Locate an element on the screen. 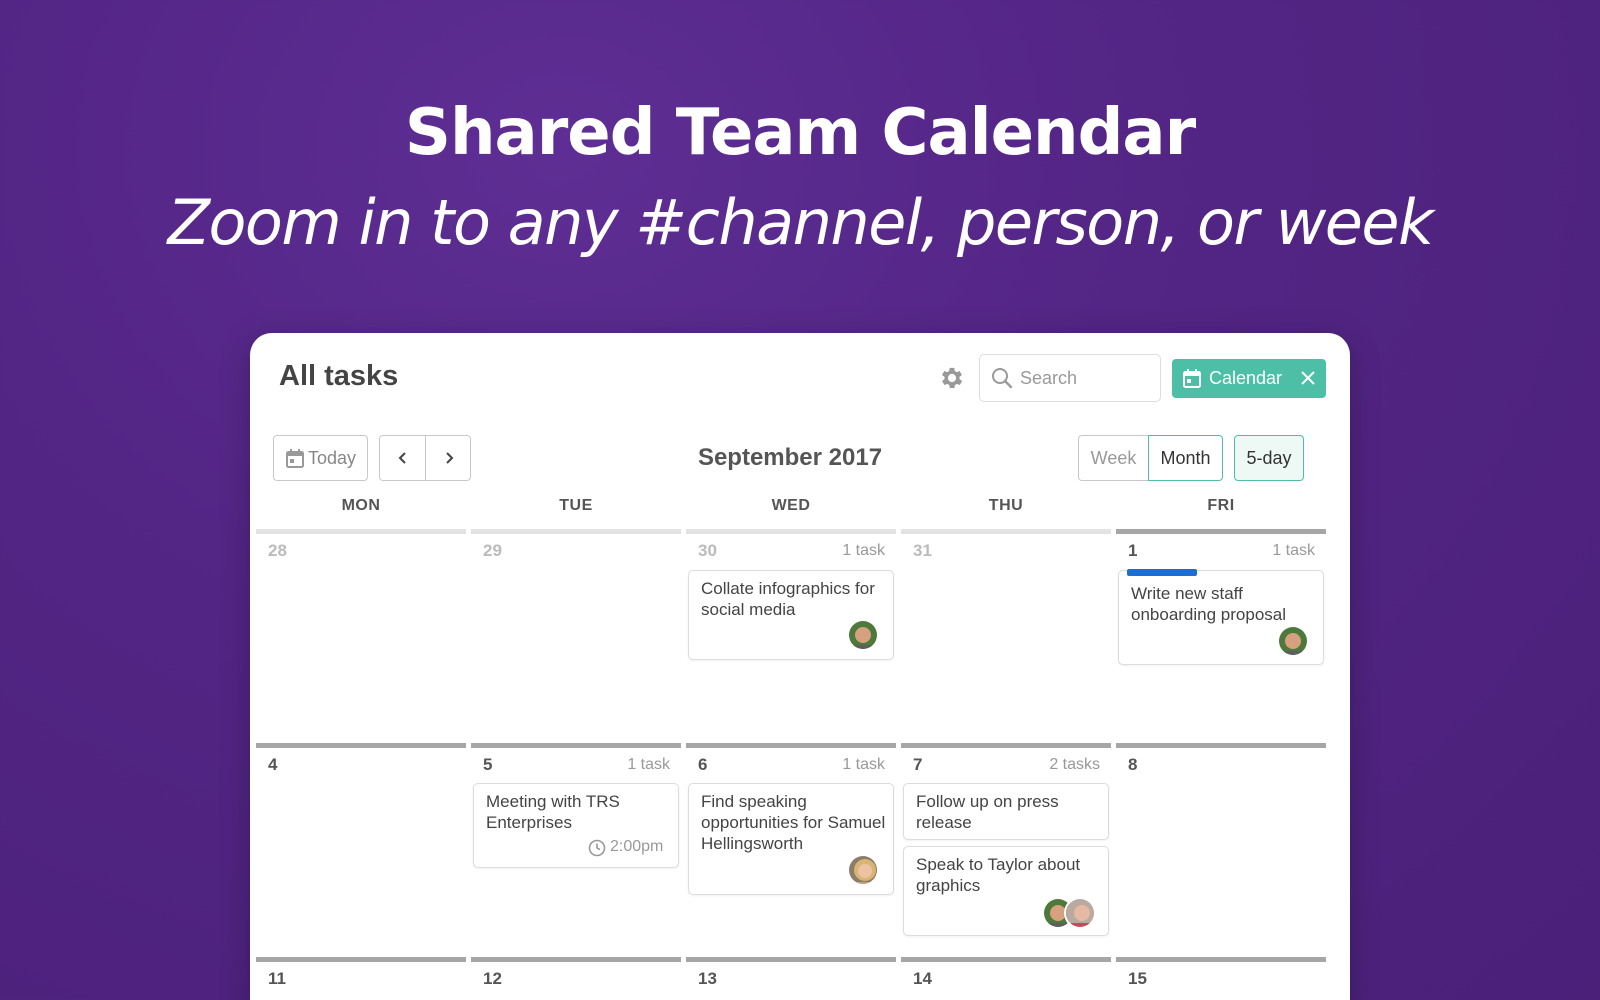 The width and height of the screenshot is (1600, 1000). date-number: 15 is located at coordinates (1137, 978).